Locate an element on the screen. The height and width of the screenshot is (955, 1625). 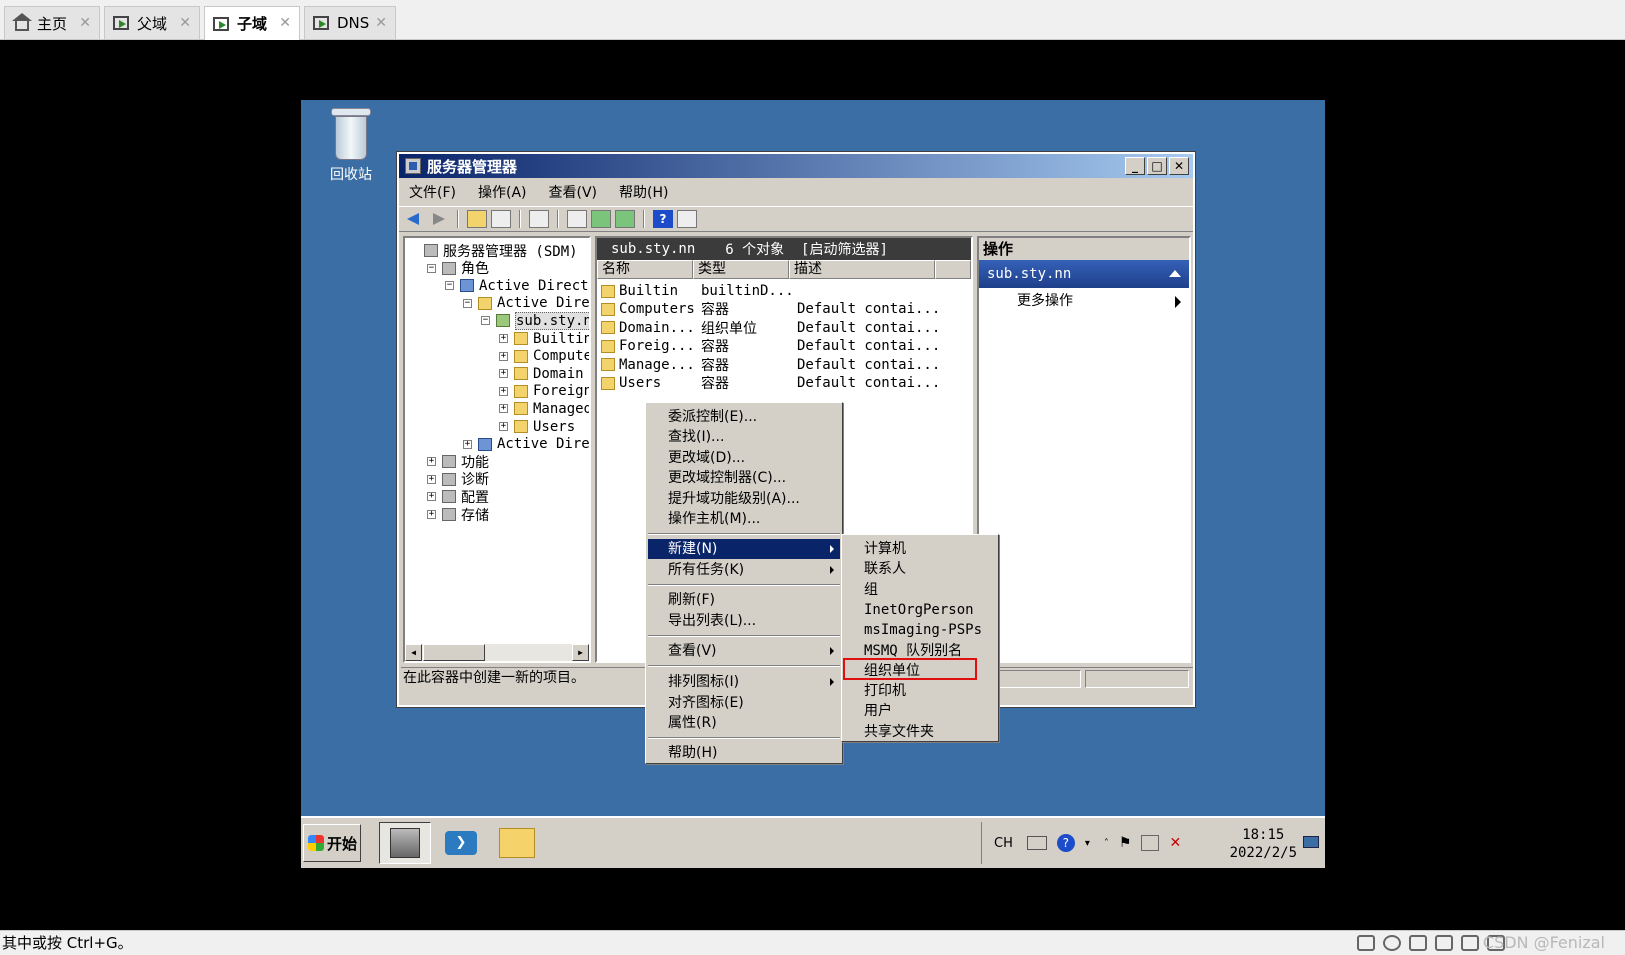
context-menu-item: 属性(R) is located at coordinates (744, 723).